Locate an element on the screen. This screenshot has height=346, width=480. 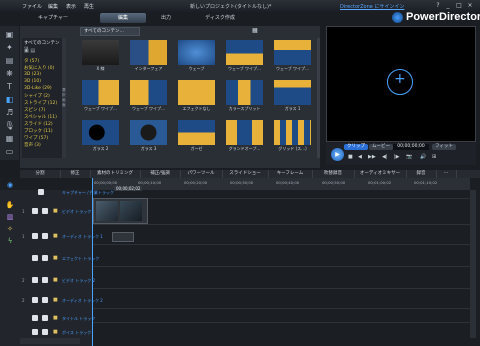
maximize-button: □ is located at coordinates (459, 6).